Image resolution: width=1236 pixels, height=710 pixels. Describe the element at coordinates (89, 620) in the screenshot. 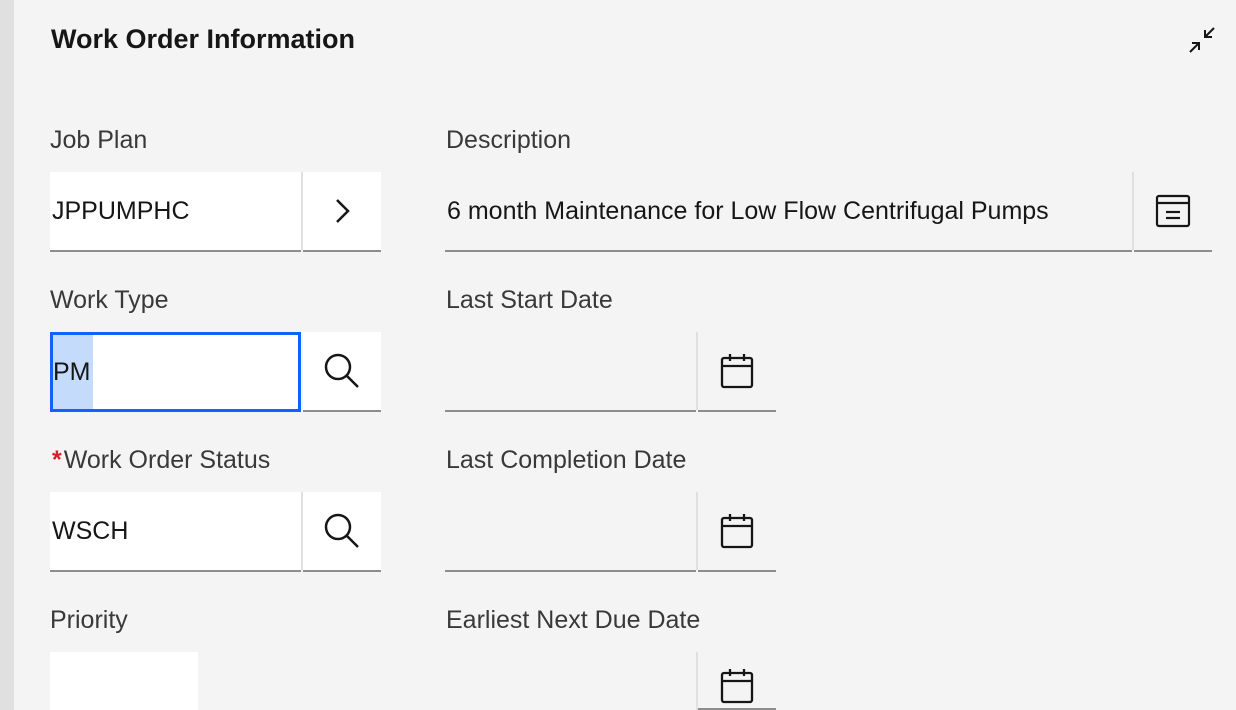

I see `priority-label: Priority` at that location.